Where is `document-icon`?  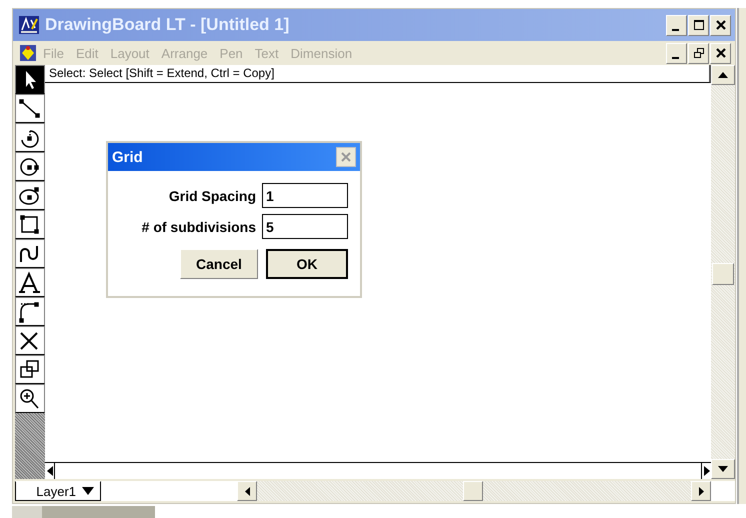
document-icon is located at coordinates (28, 53).